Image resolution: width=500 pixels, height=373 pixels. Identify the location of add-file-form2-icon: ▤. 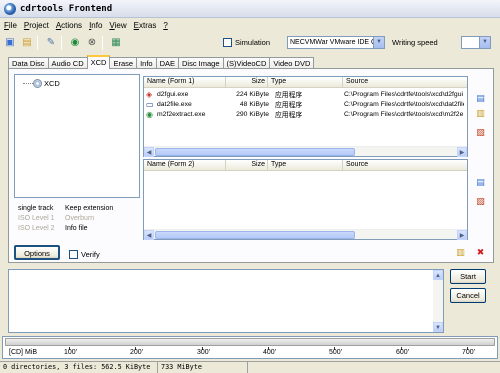
(480, 182).